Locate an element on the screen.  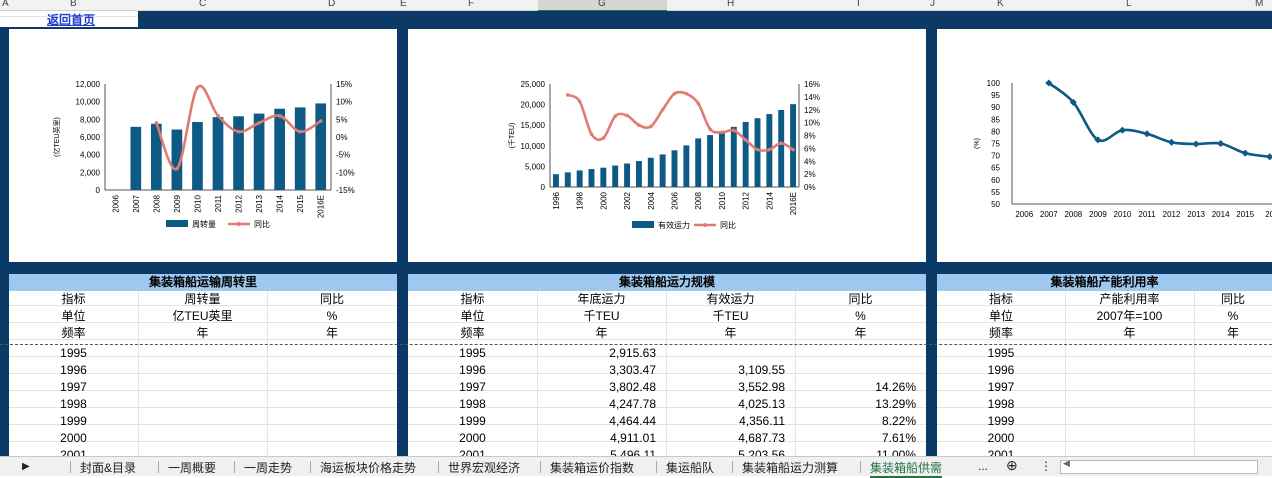
capacity-data-cell: 11.00% is located at coordinates (855, 451).